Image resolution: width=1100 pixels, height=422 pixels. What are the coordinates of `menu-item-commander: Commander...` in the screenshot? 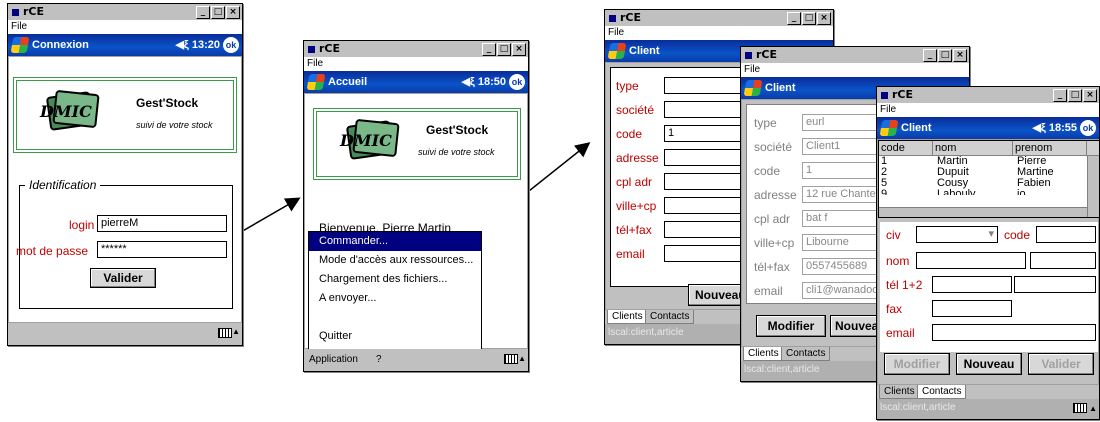 It's located at (395, 241).